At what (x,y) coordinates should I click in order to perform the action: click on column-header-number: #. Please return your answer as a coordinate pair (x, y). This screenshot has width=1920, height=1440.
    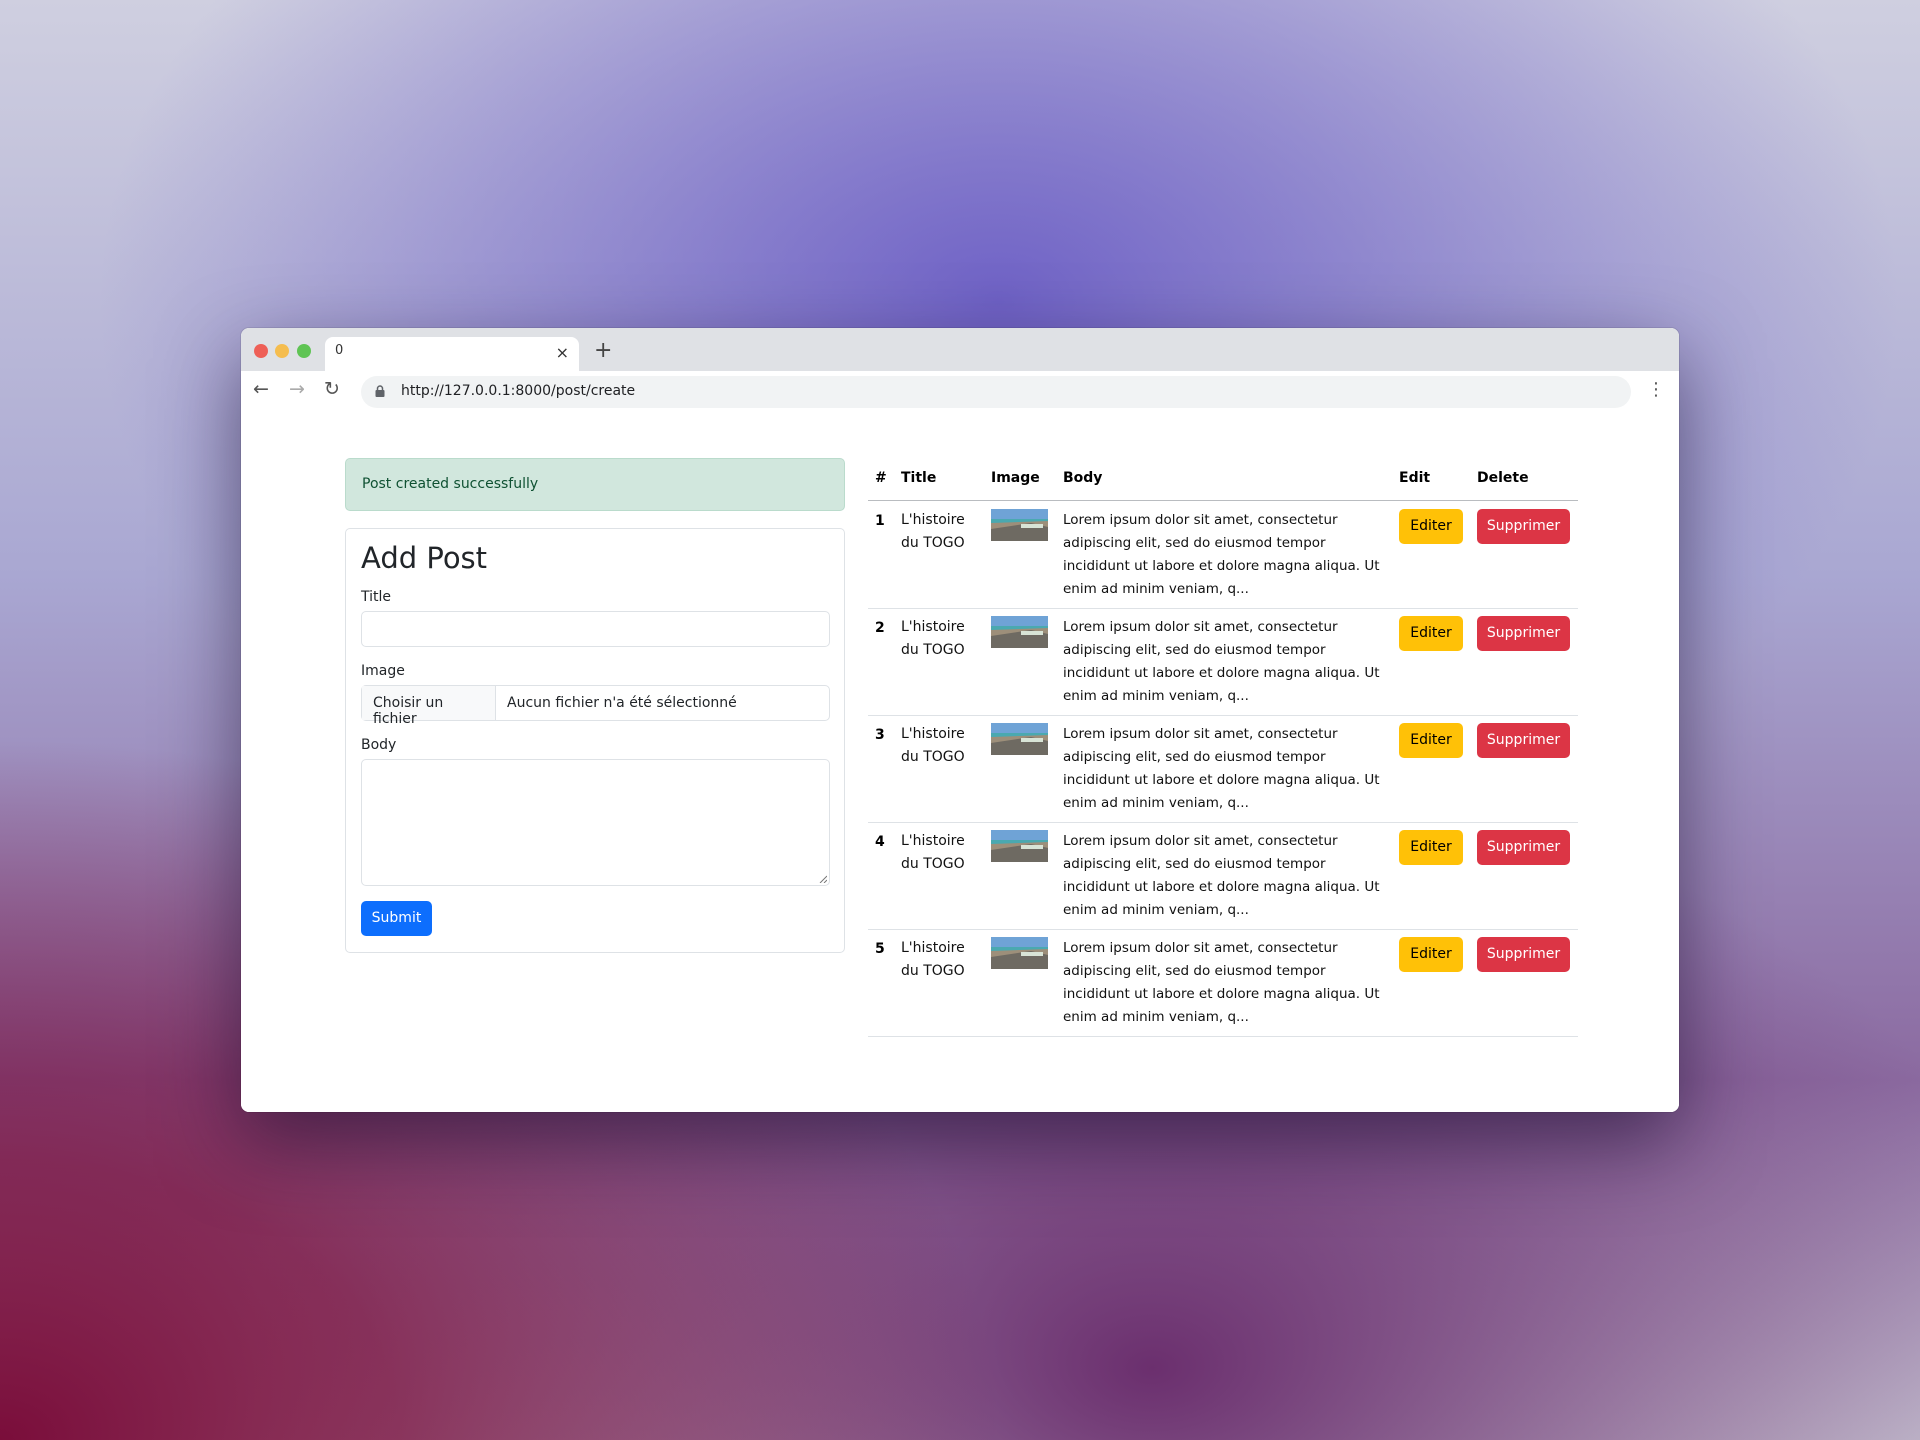
    Looking at the image, I should click on (881, 478).